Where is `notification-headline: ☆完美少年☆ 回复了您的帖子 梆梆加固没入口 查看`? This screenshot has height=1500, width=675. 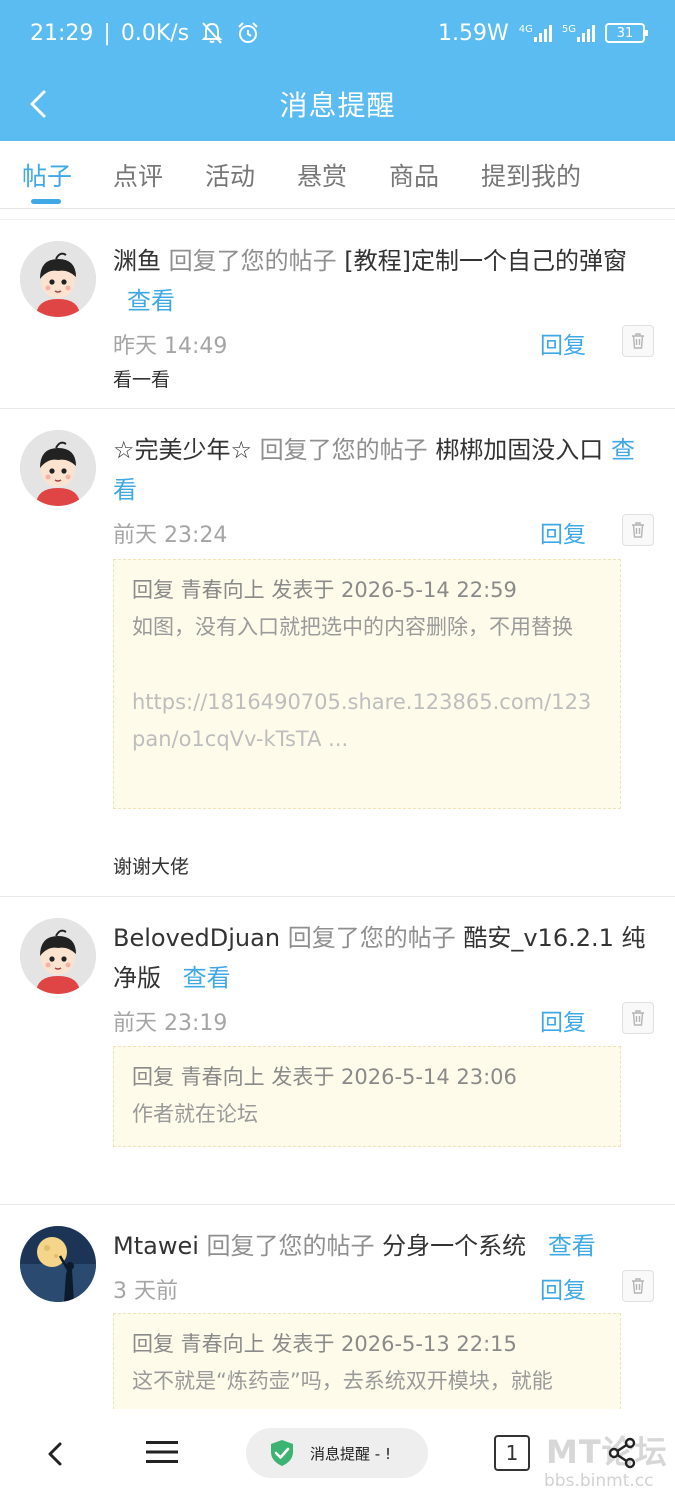 notification-headline: ☆完美少年☆ 回复了您的帖子 梆梆加固没入口 查看 is located at coordinates (383, 470).